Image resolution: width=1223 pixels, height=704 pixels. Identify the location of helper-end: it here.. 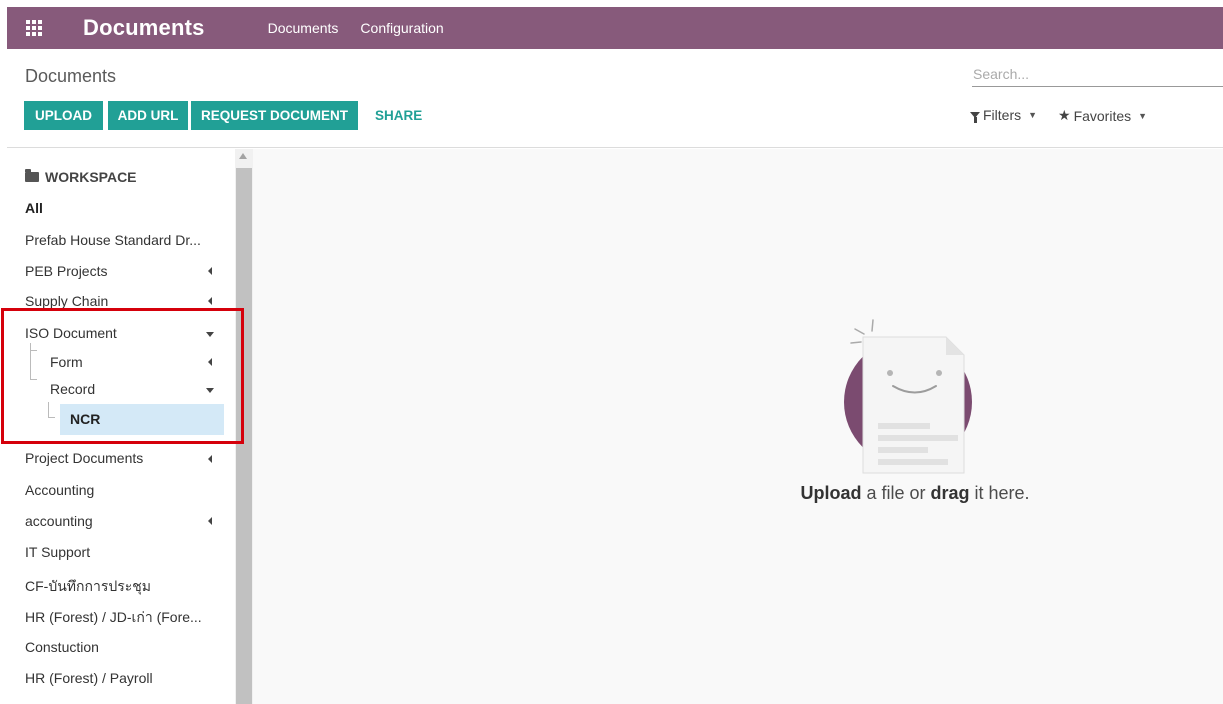
(999, 493).